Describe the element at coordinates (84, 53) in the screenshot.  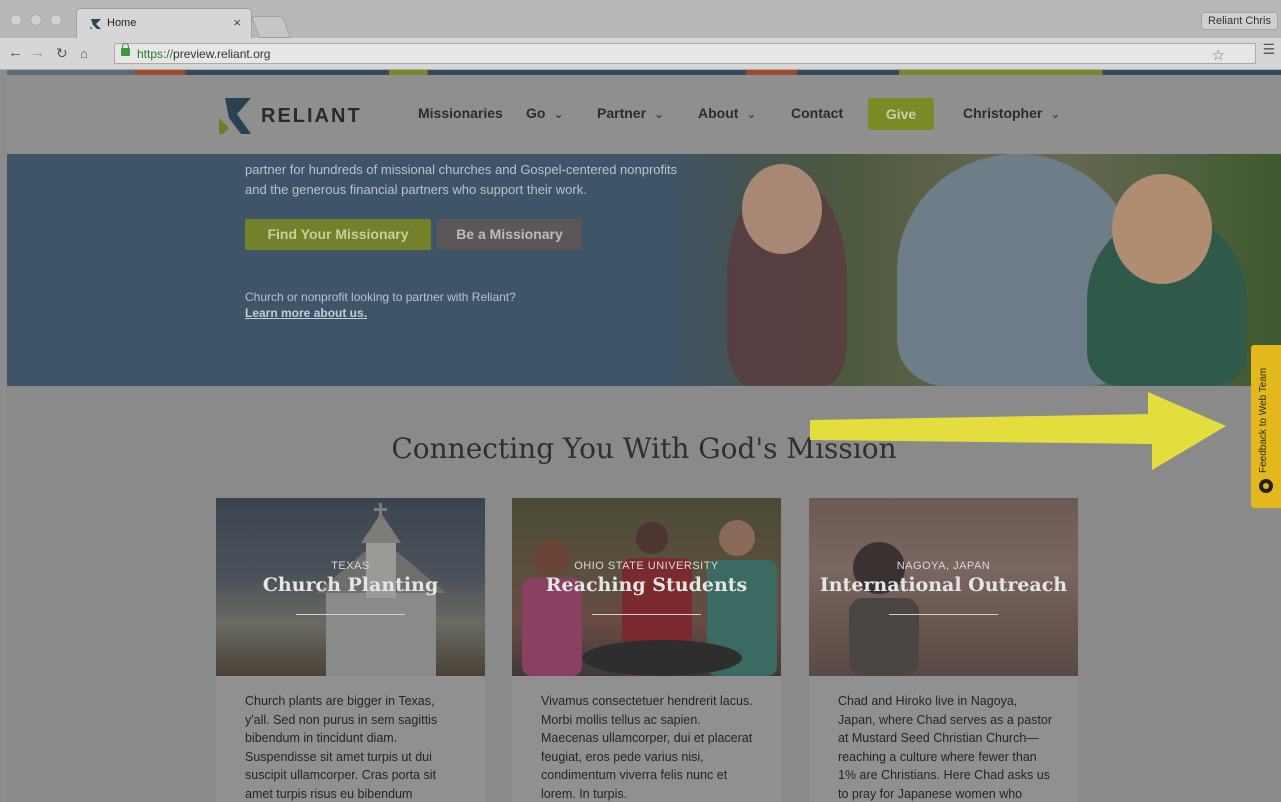
I see `home-icon: ⌂` at that location.